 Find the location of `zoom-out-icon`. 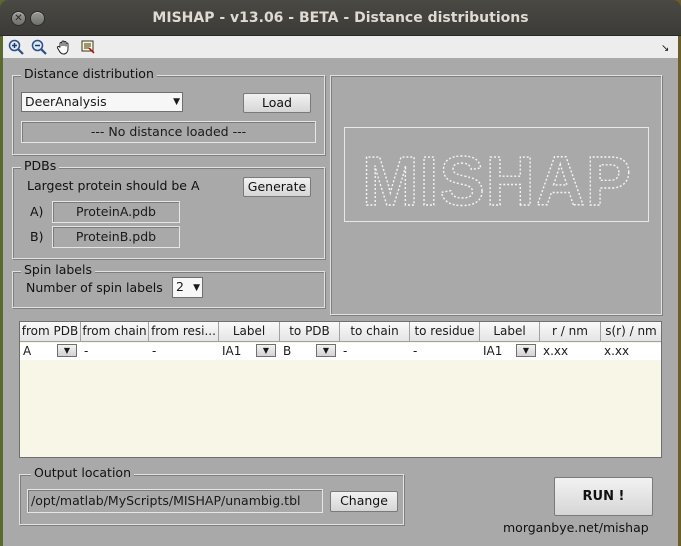

zoom-out-icon is located at coordinates (39, 47).